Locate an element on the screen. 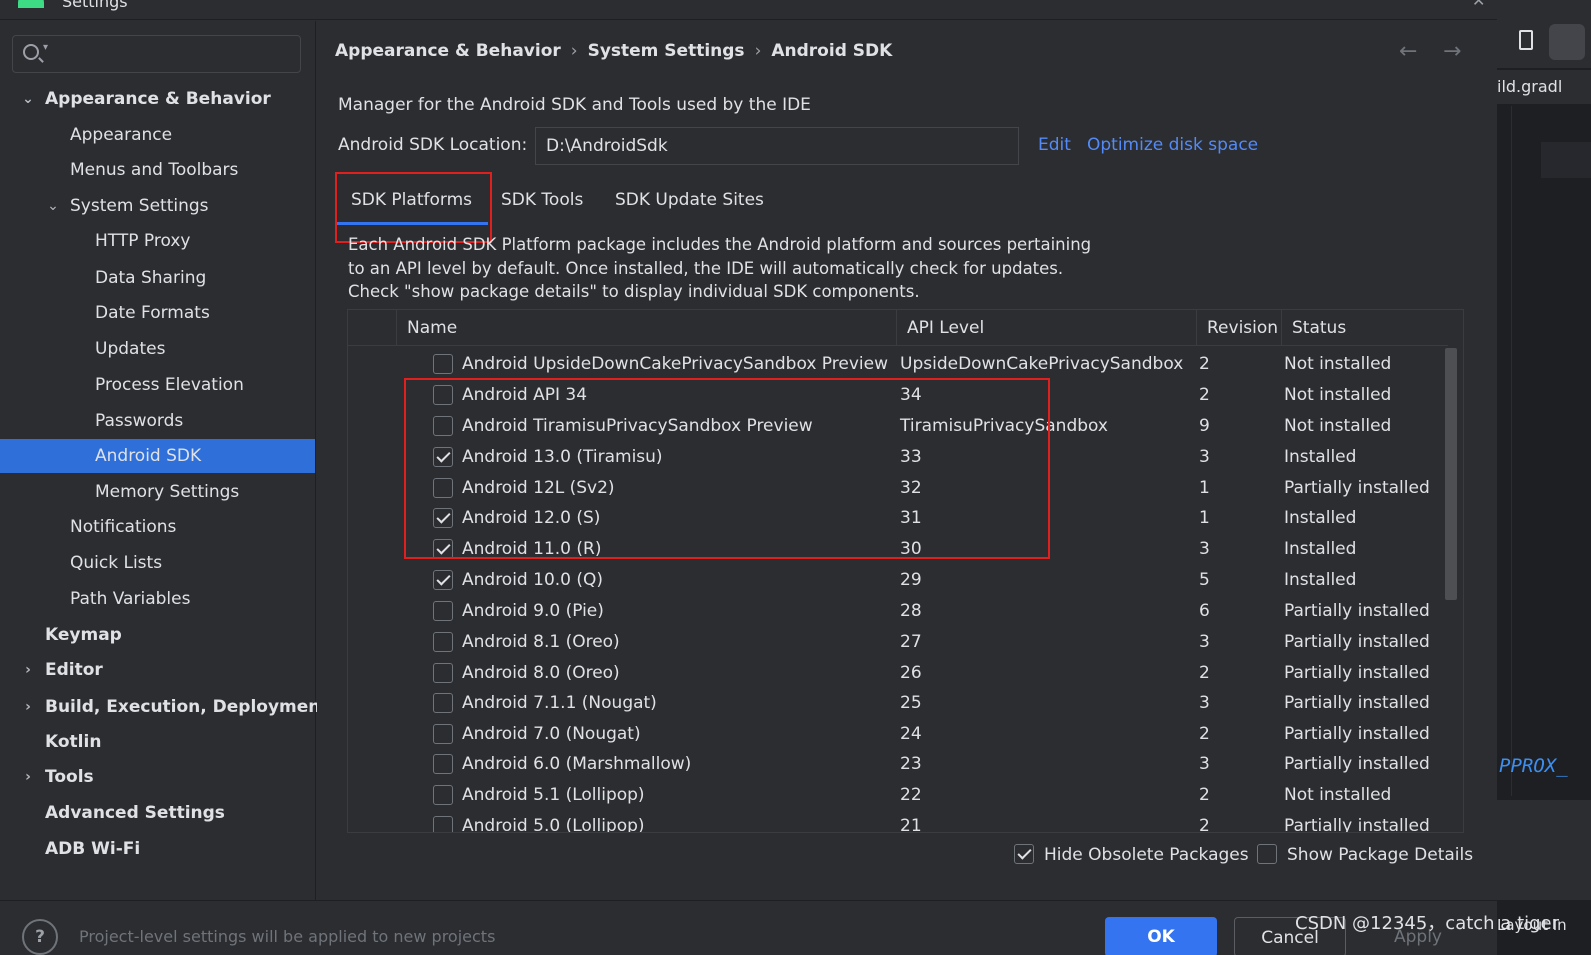  row-revision: 2 is located at coordinates (1204, 673).